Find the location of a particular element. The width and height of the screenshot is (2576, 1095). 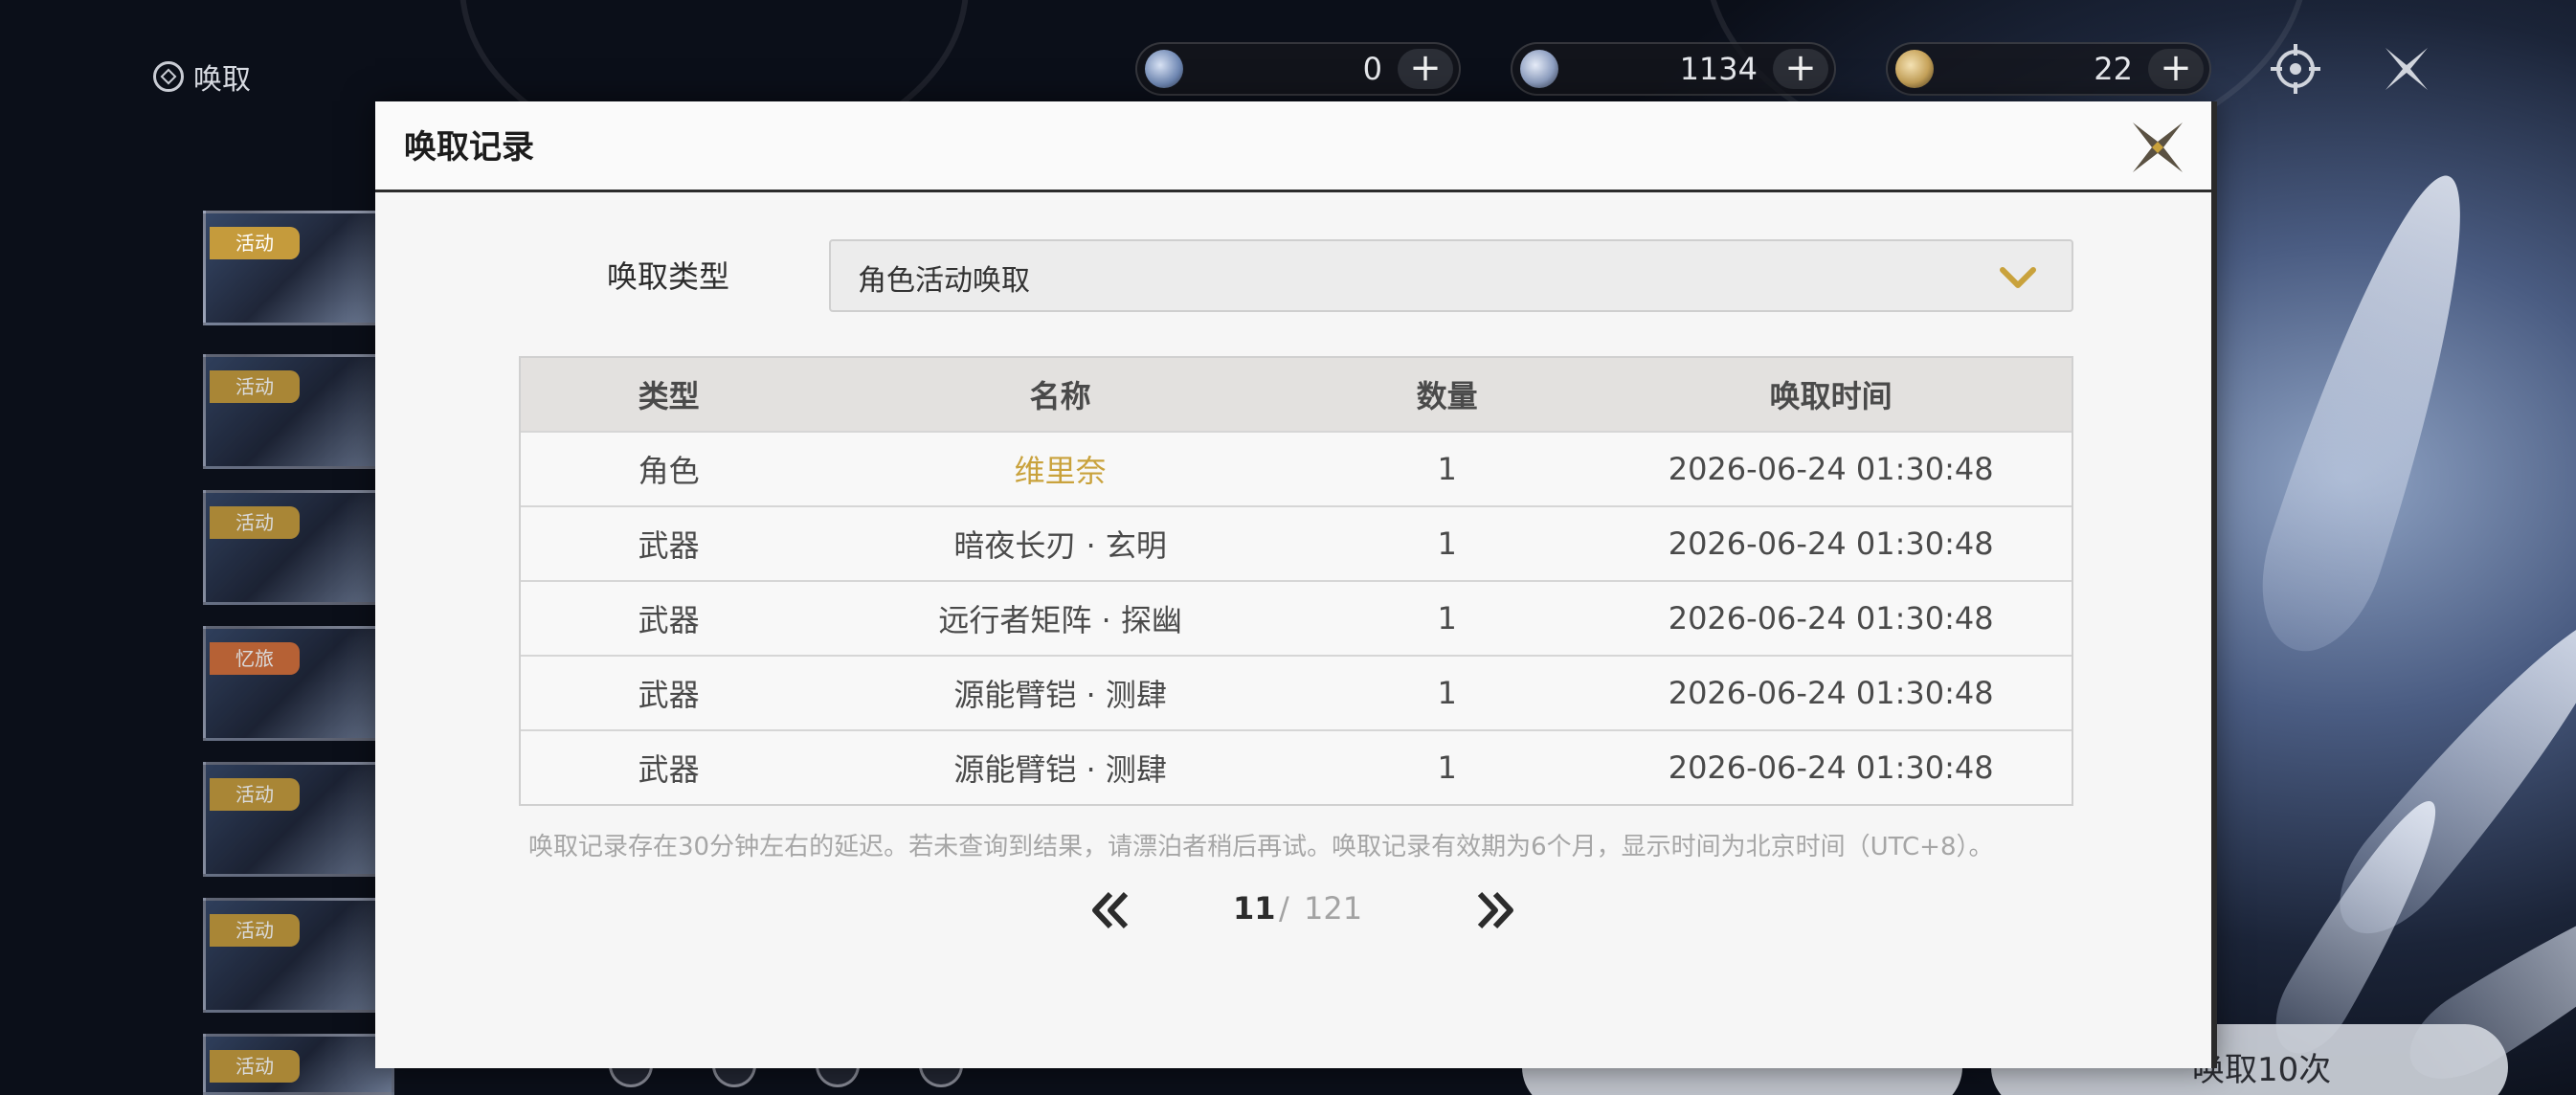

table-row: 角色 维里奈 1 2026-06-24 01:30:48 is located at coordinates (1297, 468).